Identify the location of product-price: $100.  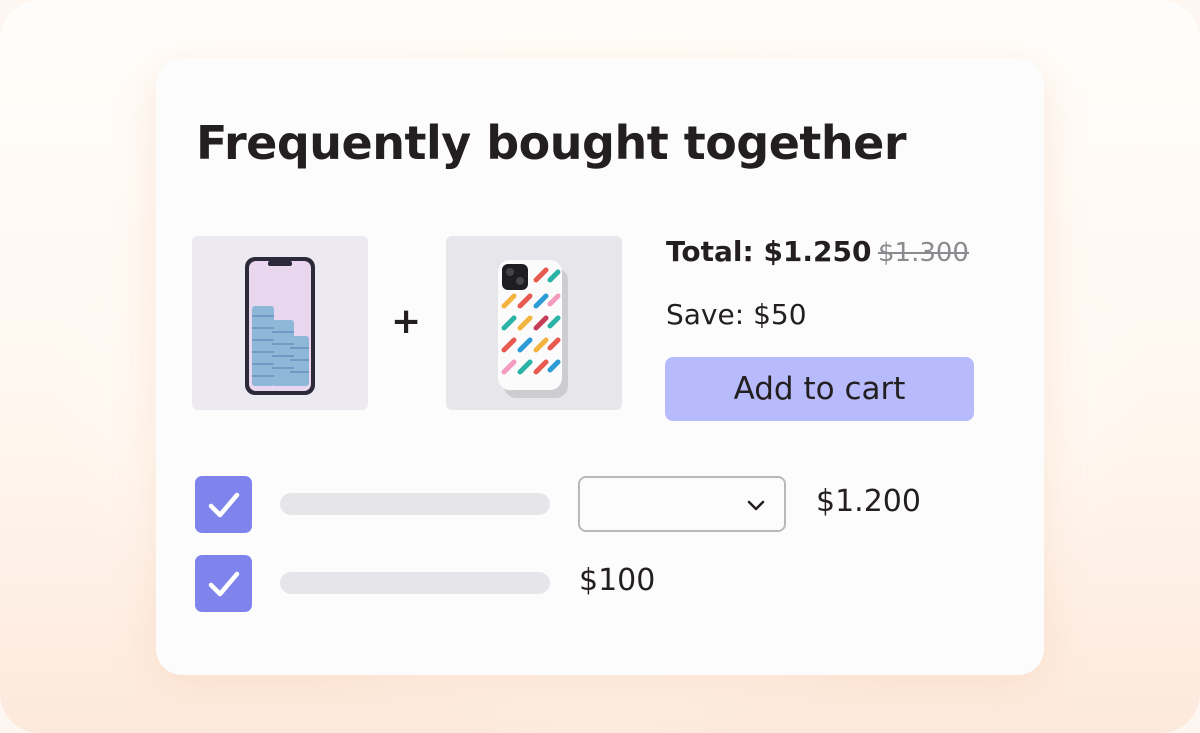
(617, 580).